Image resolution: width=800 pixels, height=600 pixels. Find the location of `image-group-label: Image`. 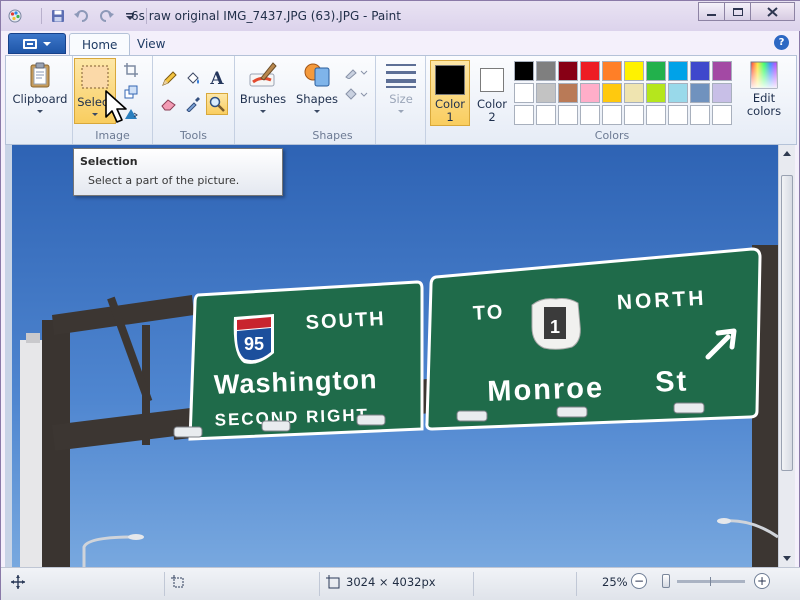

image-group-label: Image is located at coordinates (112, 135).